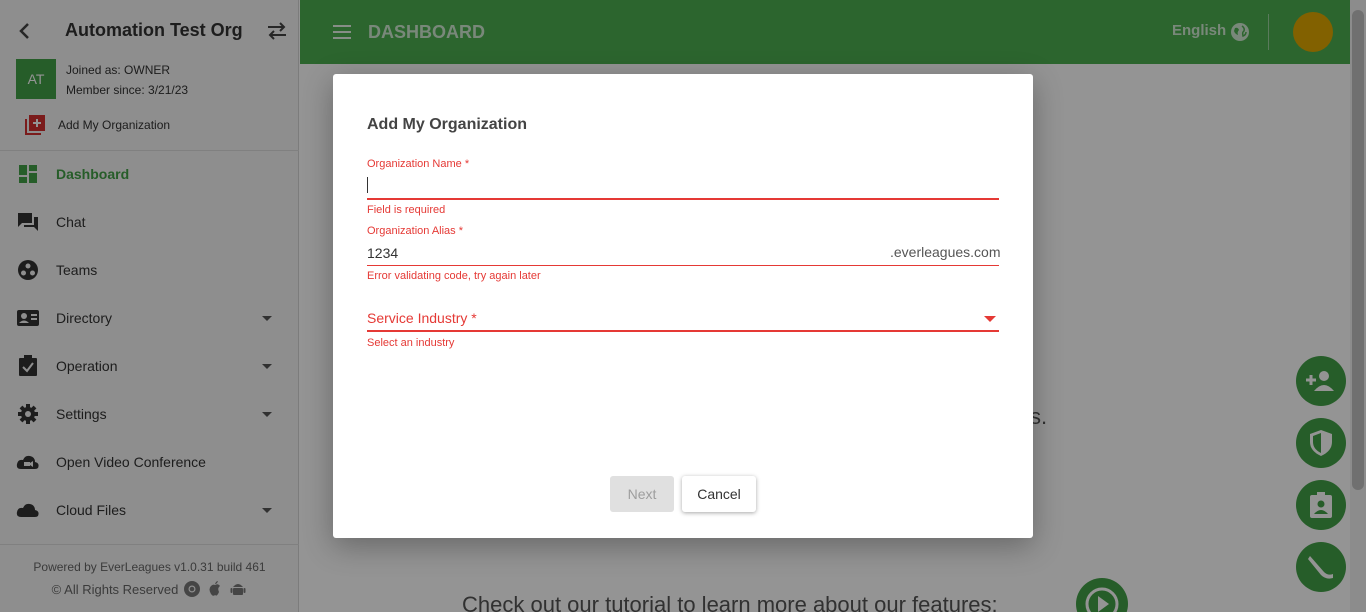 This screenshot has width=1366, height=612. What do you see at coordinates (447, 124) in the screenshot?
I see `dialog-title: Add My Organization` at bounding box center [447, 124].